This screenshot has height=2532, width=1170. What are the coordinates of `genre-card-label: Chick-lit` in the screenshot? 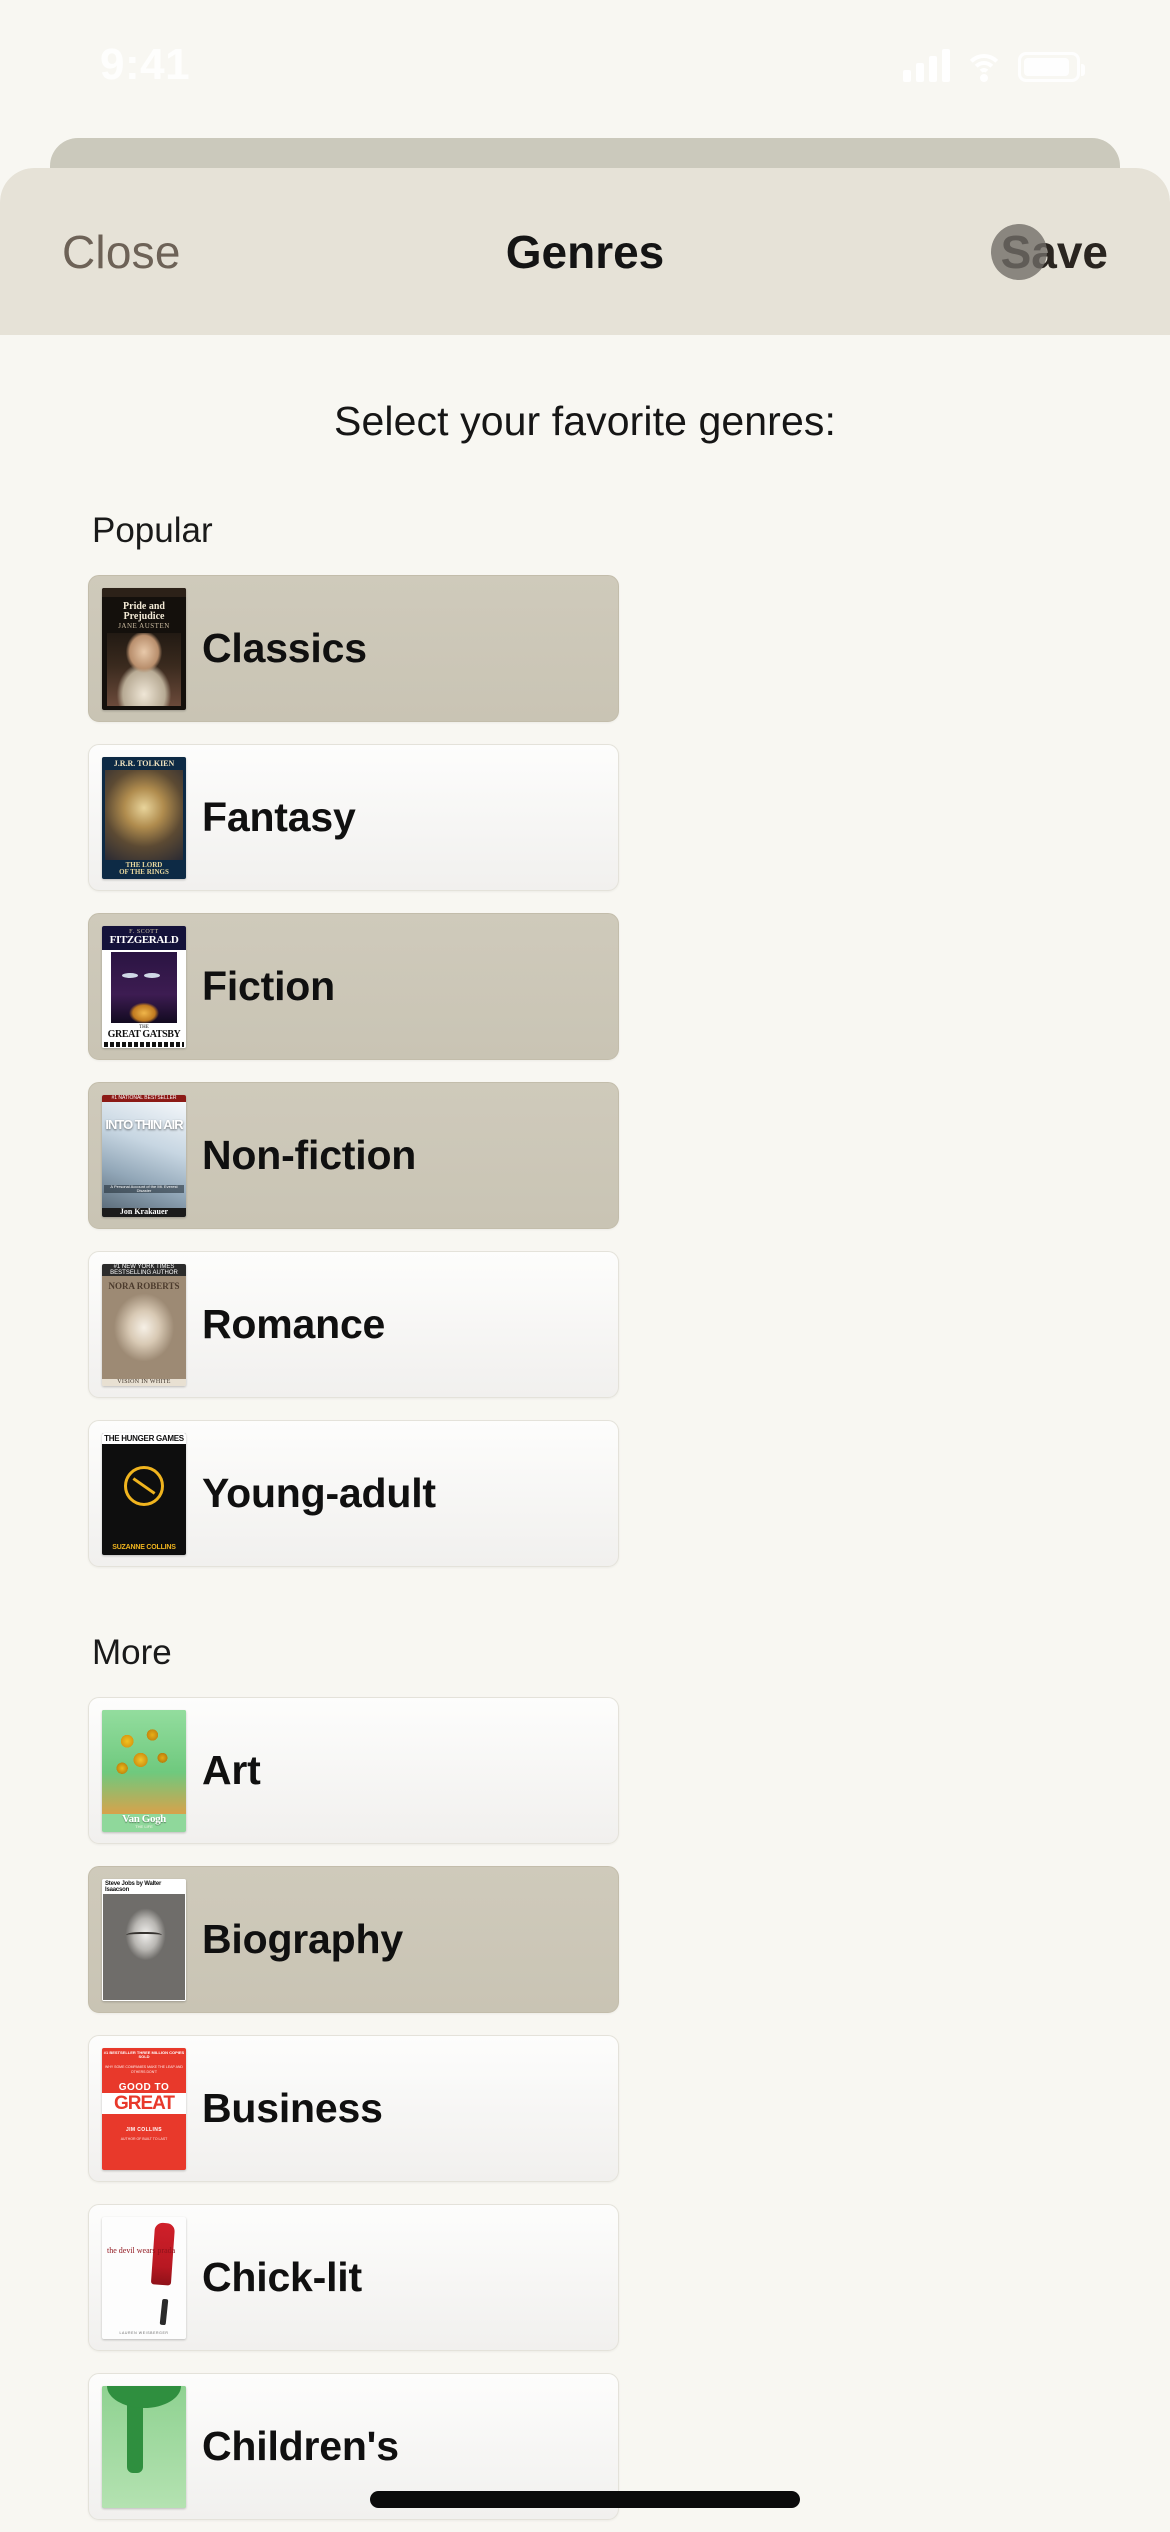 It's located at (282, 2277).